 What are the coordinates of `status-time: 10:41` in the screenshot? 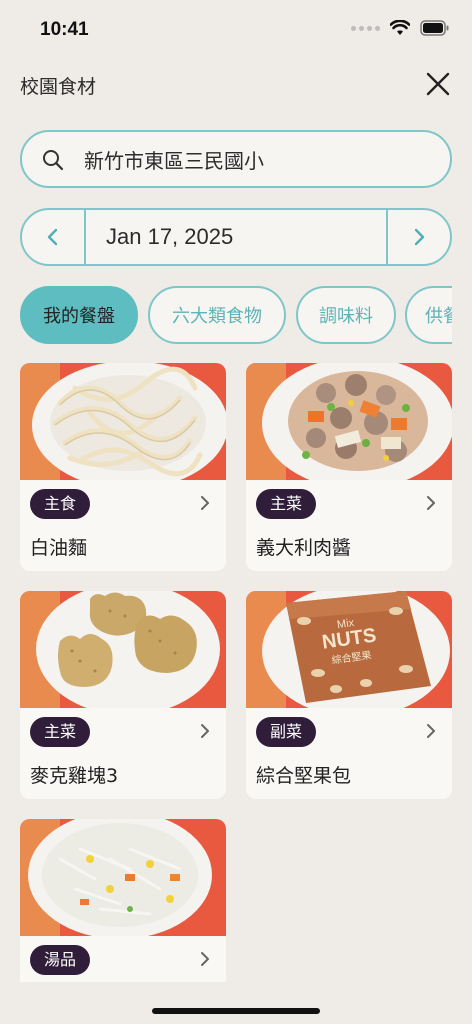 It's located at (64, 29).